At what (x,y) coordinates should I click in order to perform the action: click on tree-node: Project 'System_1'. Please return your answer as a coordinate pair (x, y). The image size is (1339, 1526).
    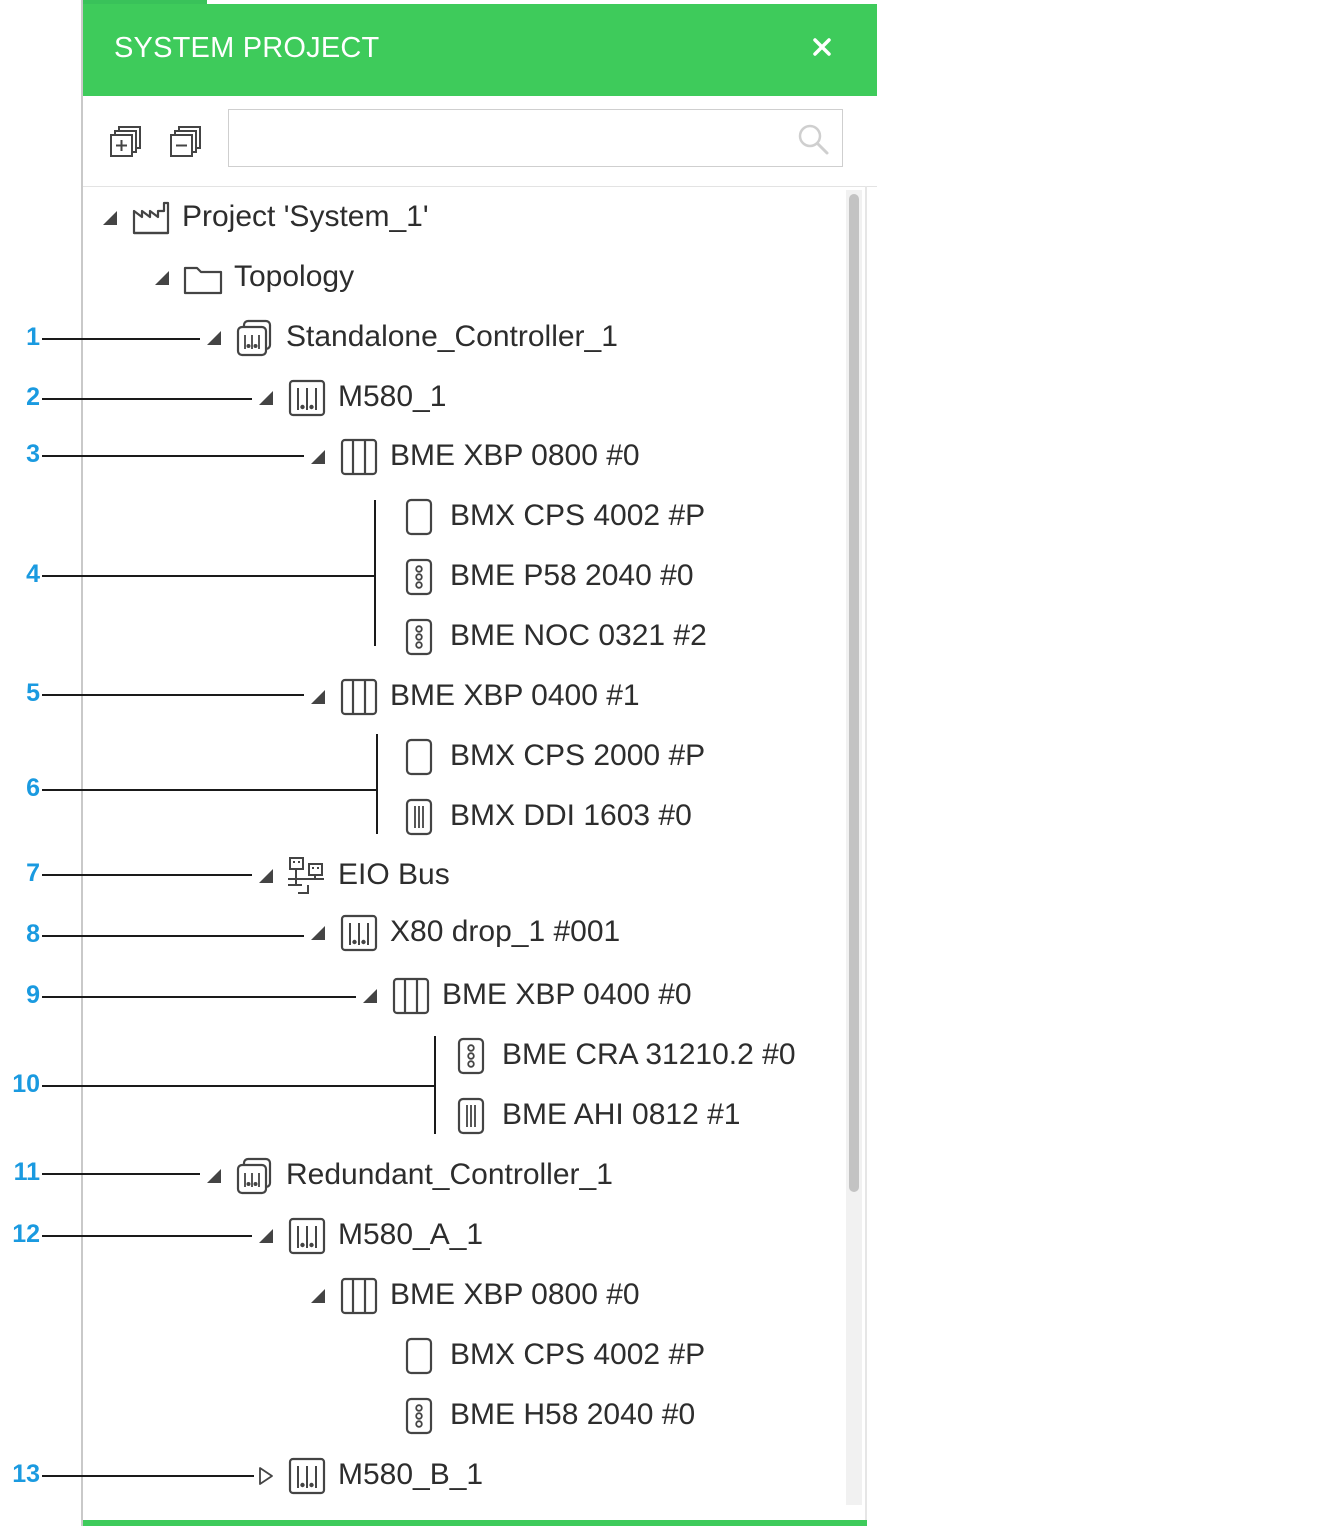
    Looking at the image, I should click on (430, 218).